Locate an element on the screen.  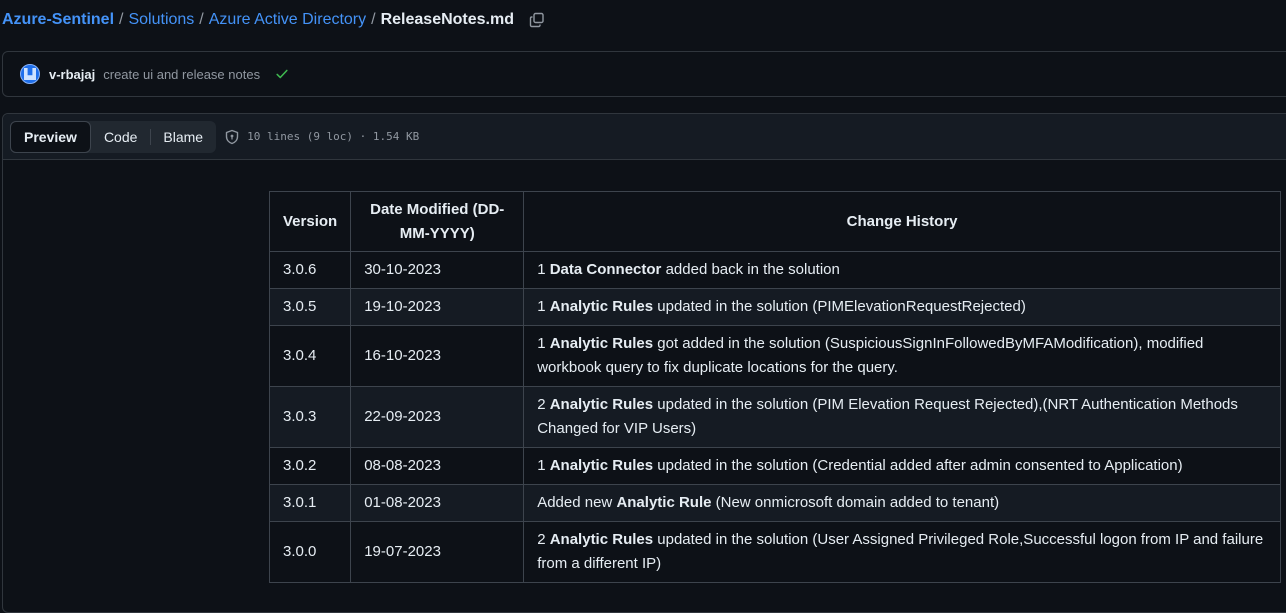
tab-blame: Blame is located at coordinates (183, 137).